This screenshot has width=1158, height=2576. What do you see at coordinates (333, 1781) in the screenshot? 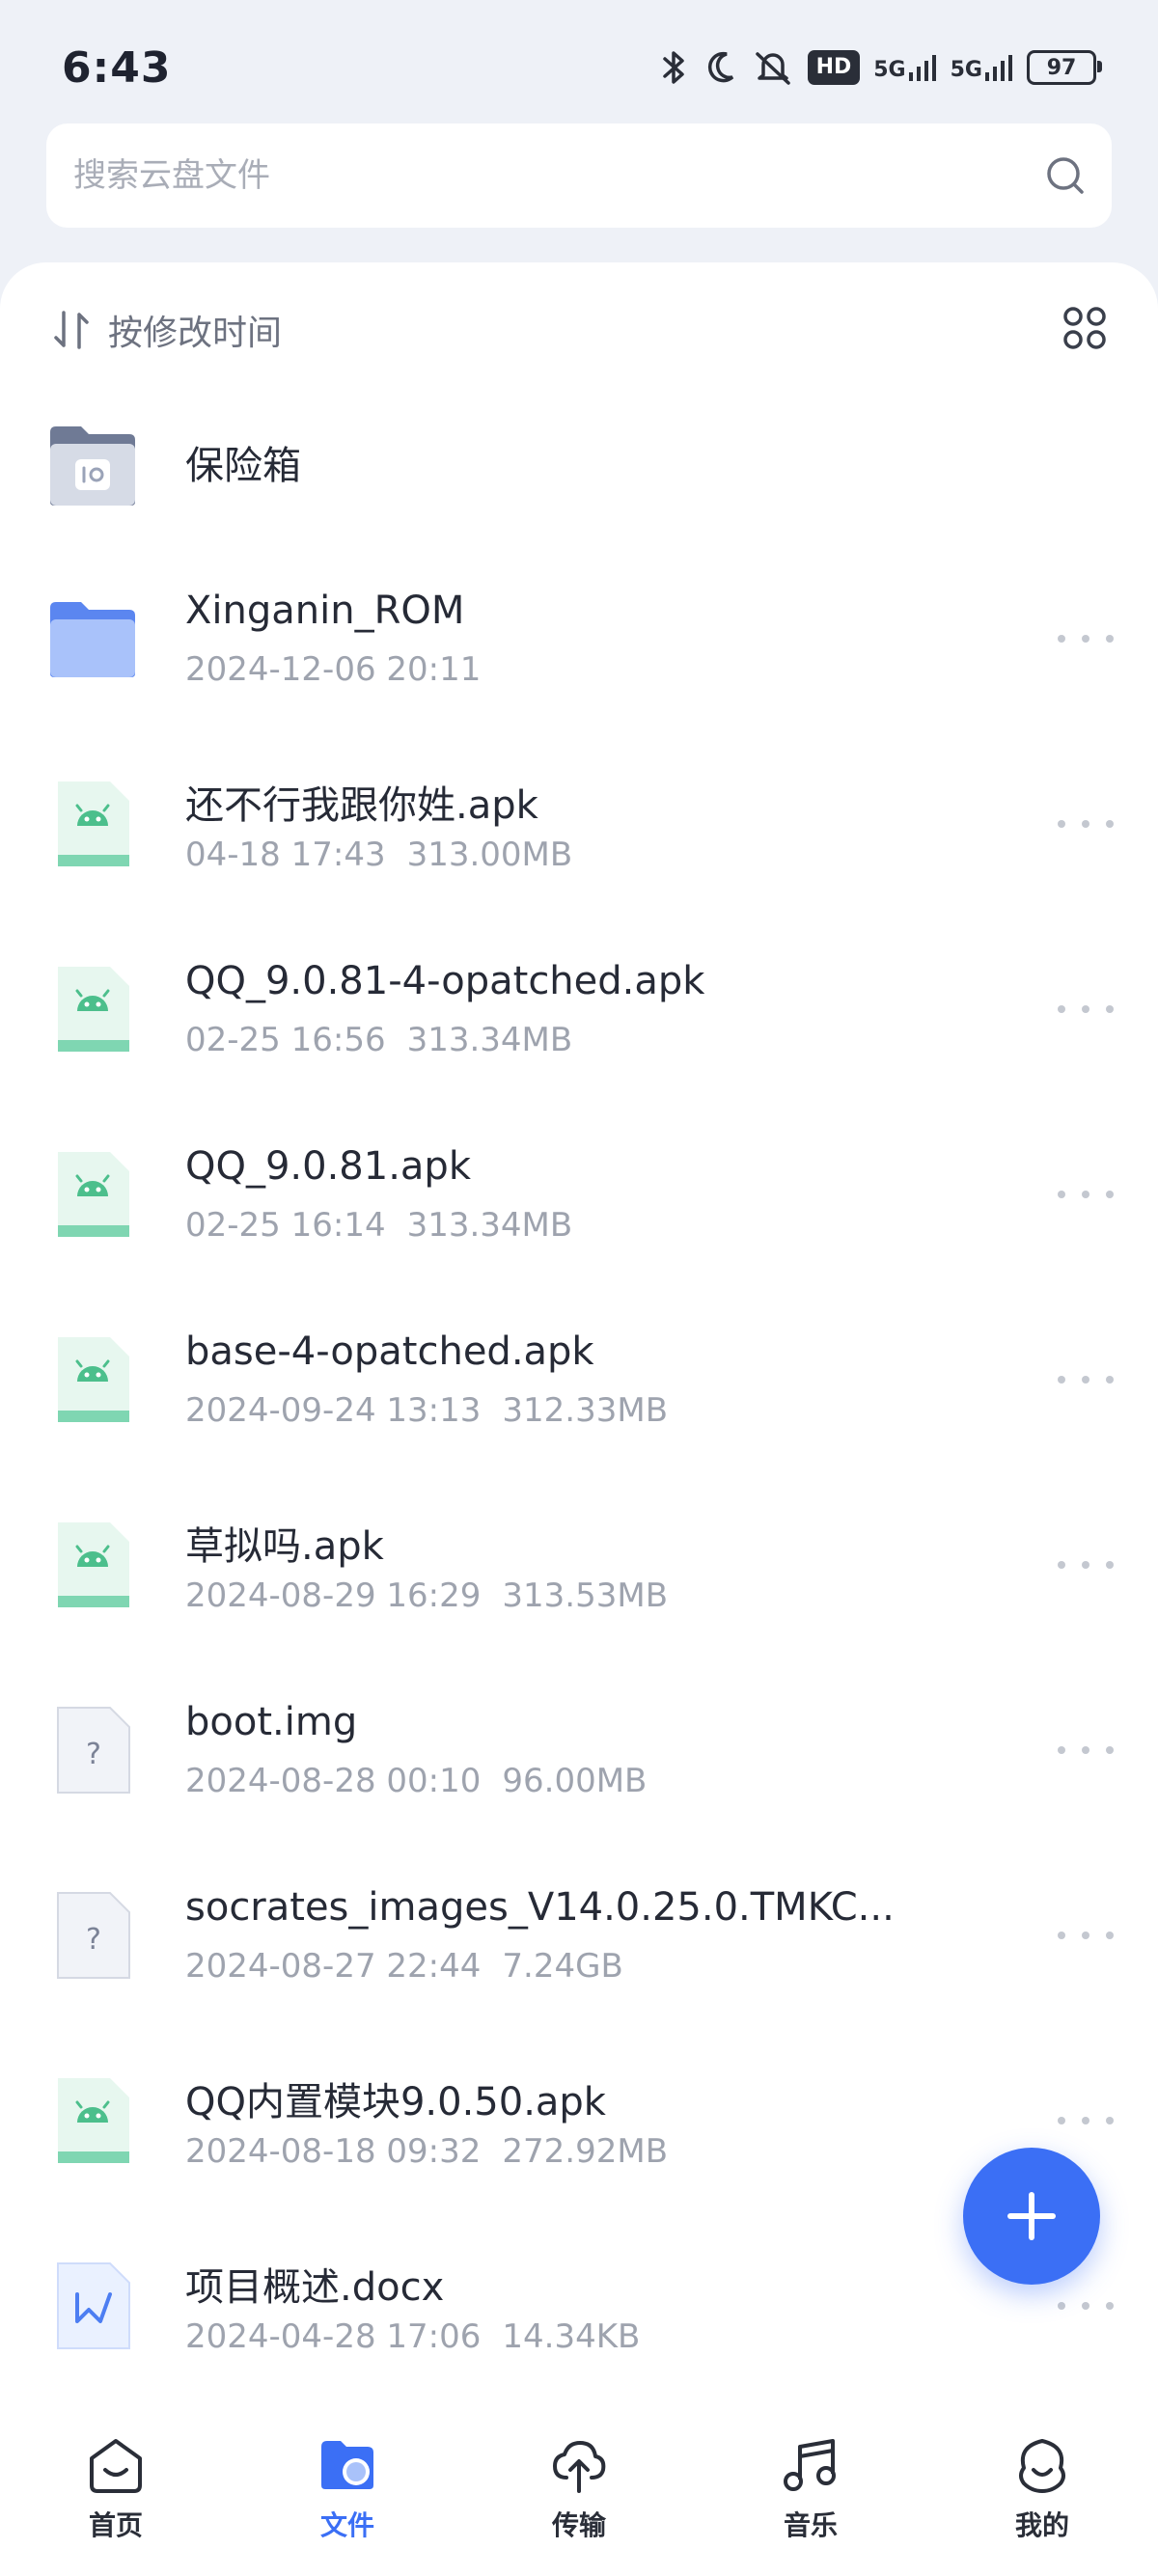
I see `file-date: 2024-08-28 00:10` at bounding box center [333, 1781].